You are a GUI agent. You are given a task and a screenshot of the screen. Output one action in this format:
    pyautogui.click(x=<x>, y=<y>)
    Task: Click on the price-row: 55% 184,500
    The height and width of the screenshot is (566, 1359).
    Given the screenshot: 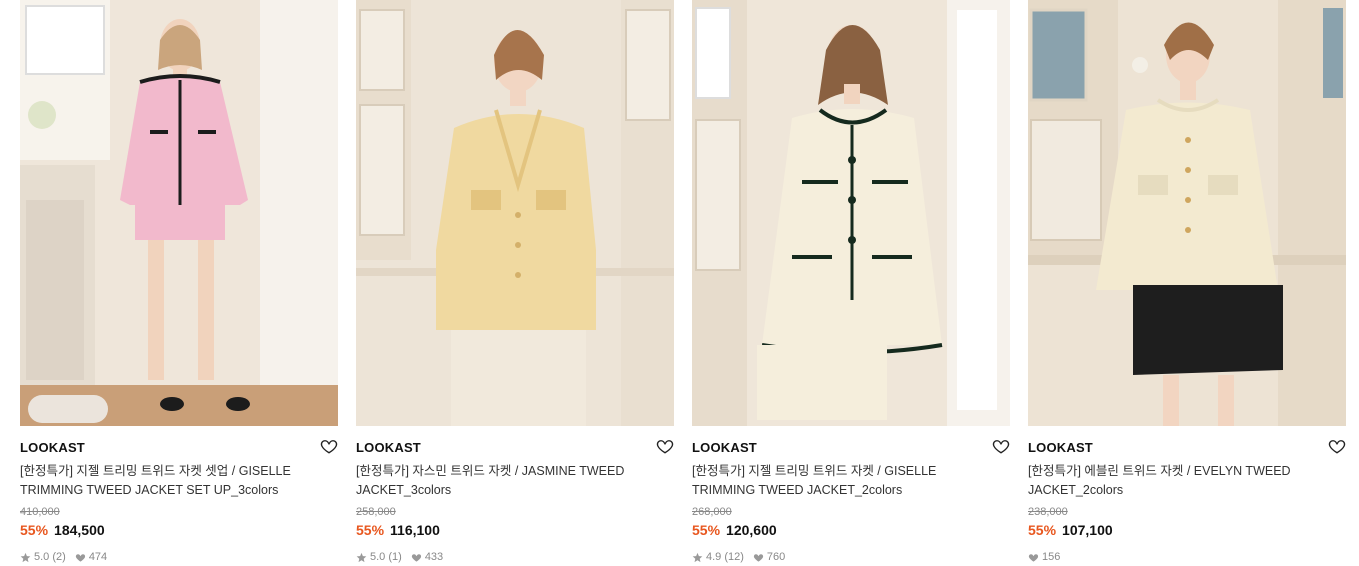 What is the action you would take?
    pyautogui.click(x=62, y=530)
    